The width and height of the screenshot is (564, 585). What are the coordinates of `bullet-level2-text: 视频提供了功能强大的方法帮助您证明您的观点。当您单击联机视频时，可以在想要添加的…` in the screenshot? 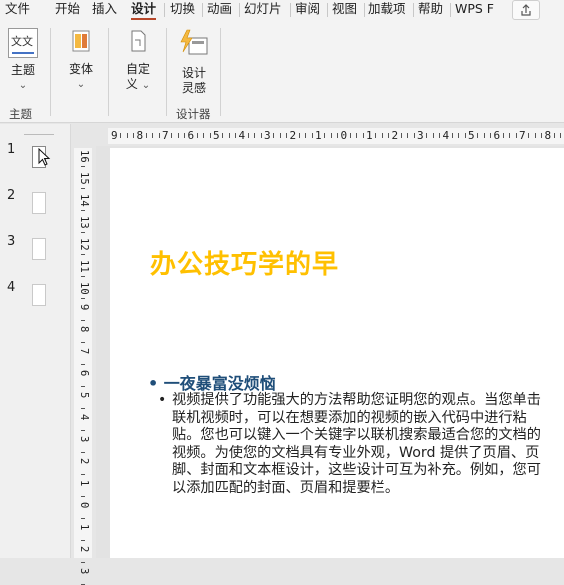 It's located at (362, 444).